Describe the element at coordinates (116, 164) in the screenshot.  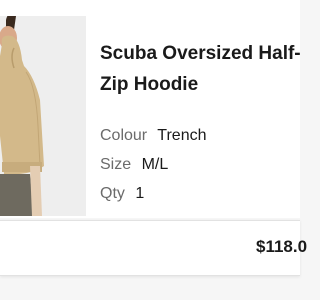
I see `size-label: Size` at that location.